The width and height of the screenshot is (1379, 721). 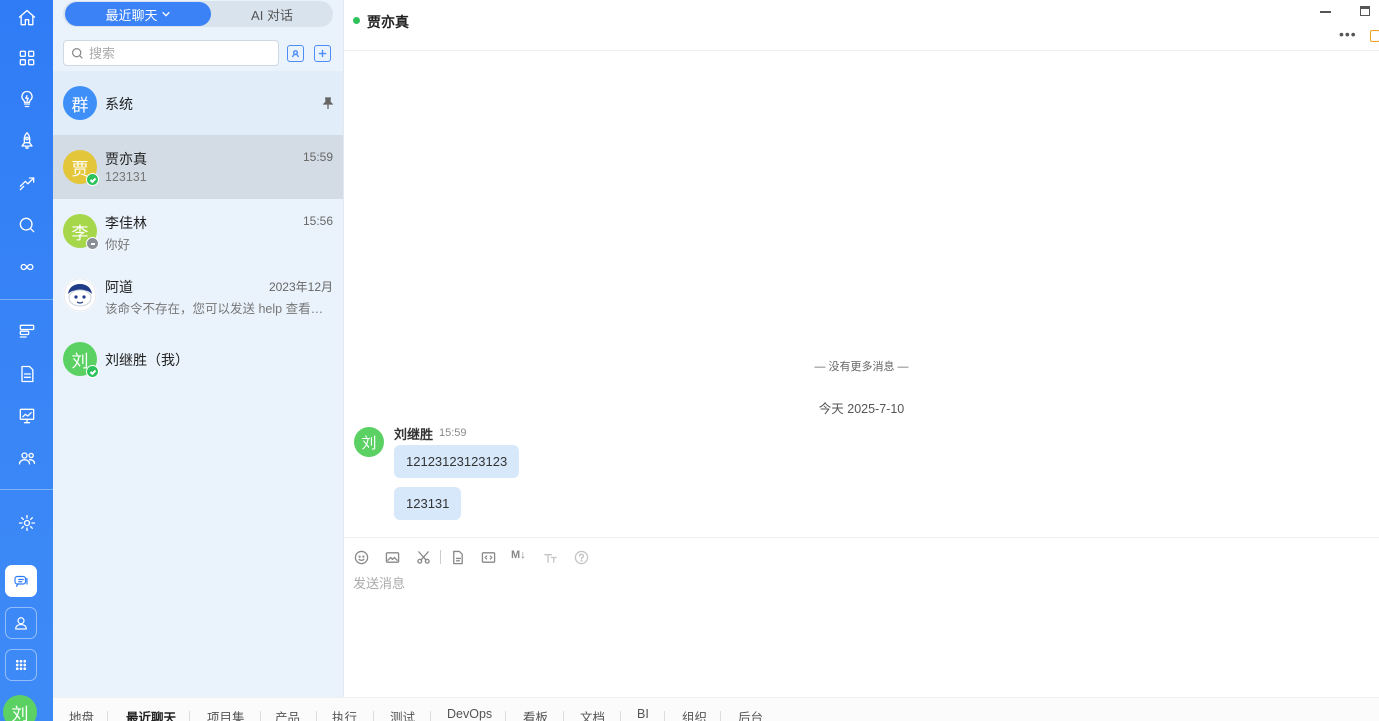 I want to click on conversation-preview: 123131, so click(x=126, y=177).